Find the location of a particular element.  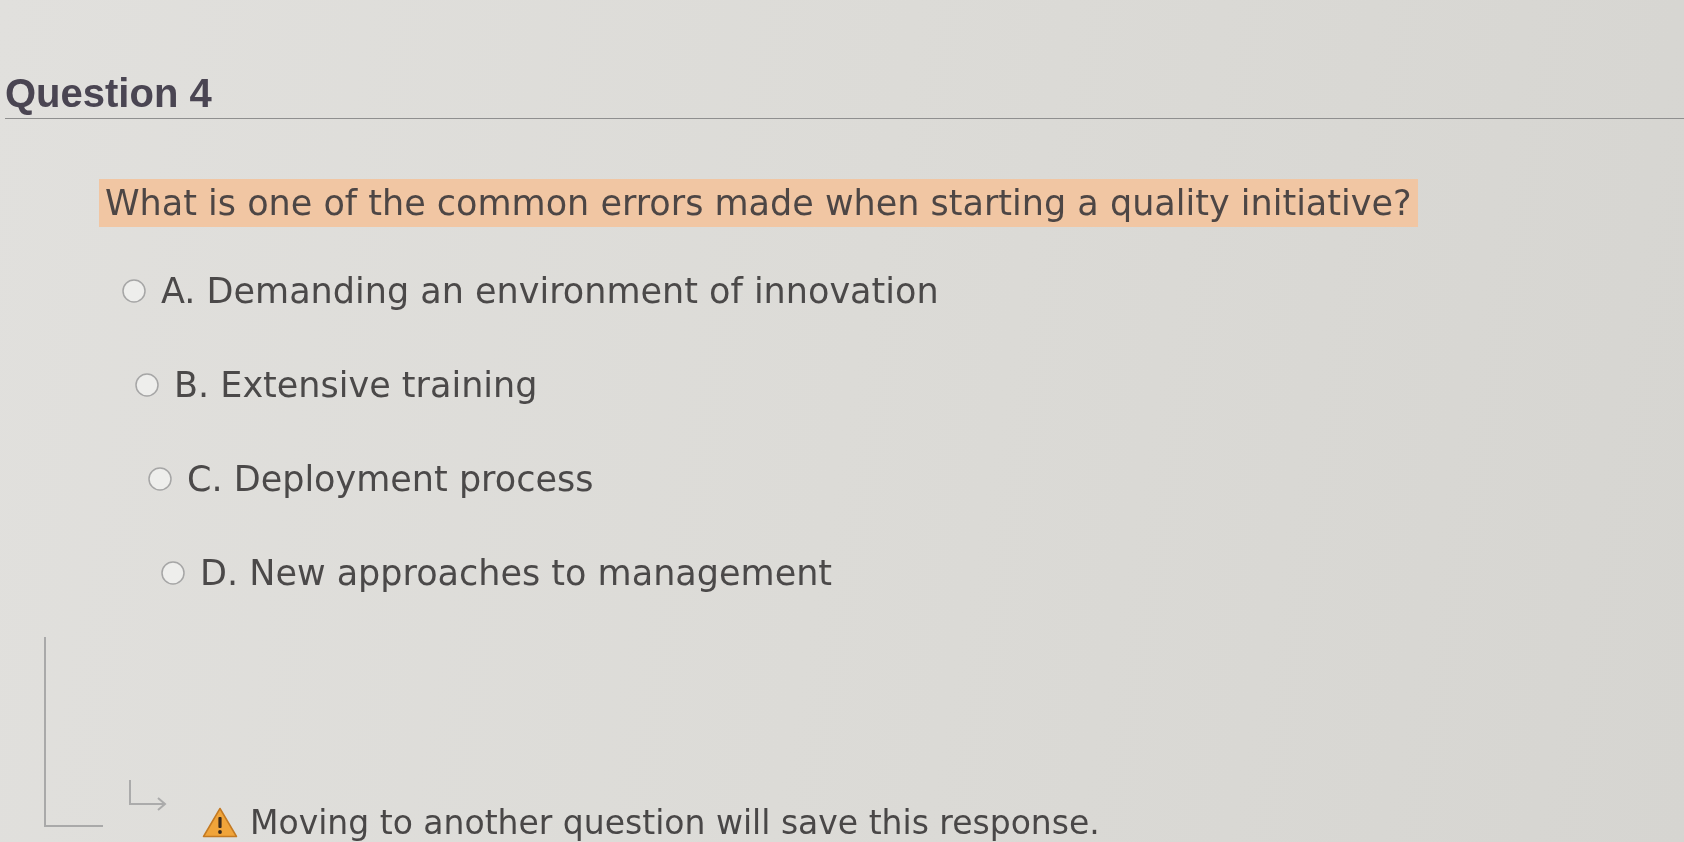

option-label: C. Deployment process is located at coordinates (390, 479).